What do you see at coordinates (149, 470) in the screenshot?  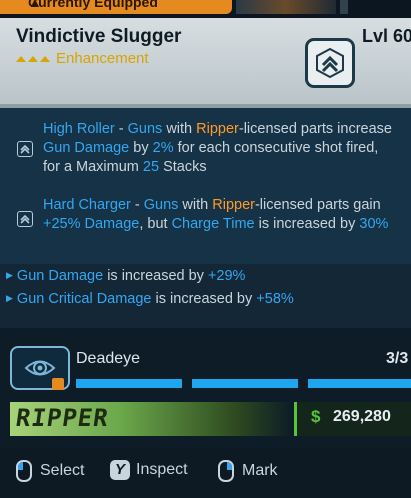 I see `inspect-action: Y Inspect` at bounding box center [149, 470].